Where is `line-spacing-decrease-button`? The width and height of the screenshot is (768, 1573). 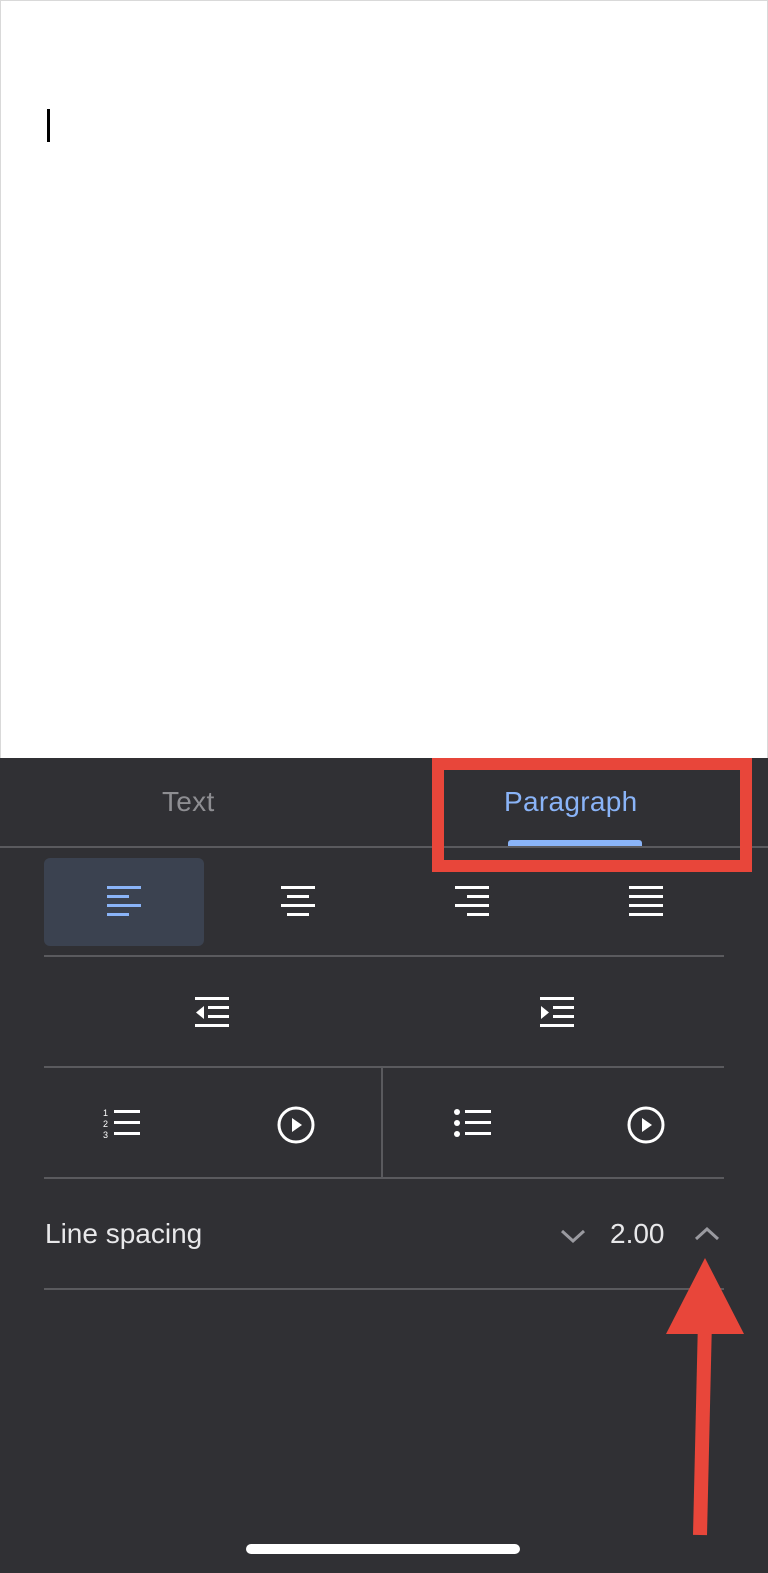 line-spacing-decrease-button is located at coordinates (573, 1236).